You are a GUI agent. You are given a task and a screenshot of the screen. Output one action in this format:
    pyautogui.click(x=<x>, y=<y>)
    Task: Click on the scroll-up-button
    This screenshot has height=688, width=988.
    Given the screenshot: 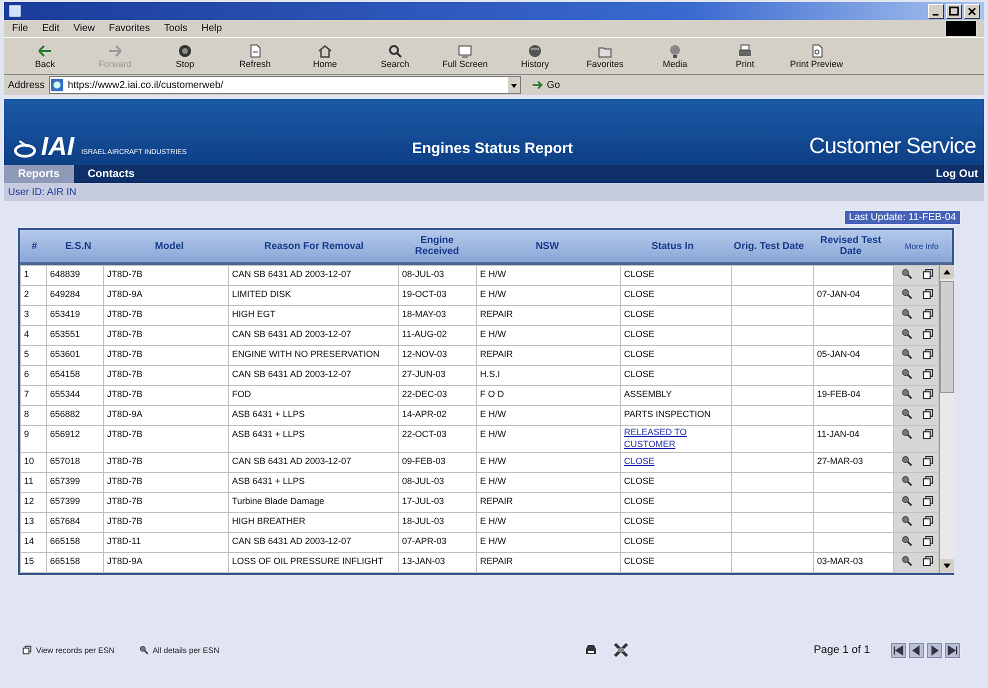 What is the action you would take?
    pyautogui.click(x=947, y=272)
    